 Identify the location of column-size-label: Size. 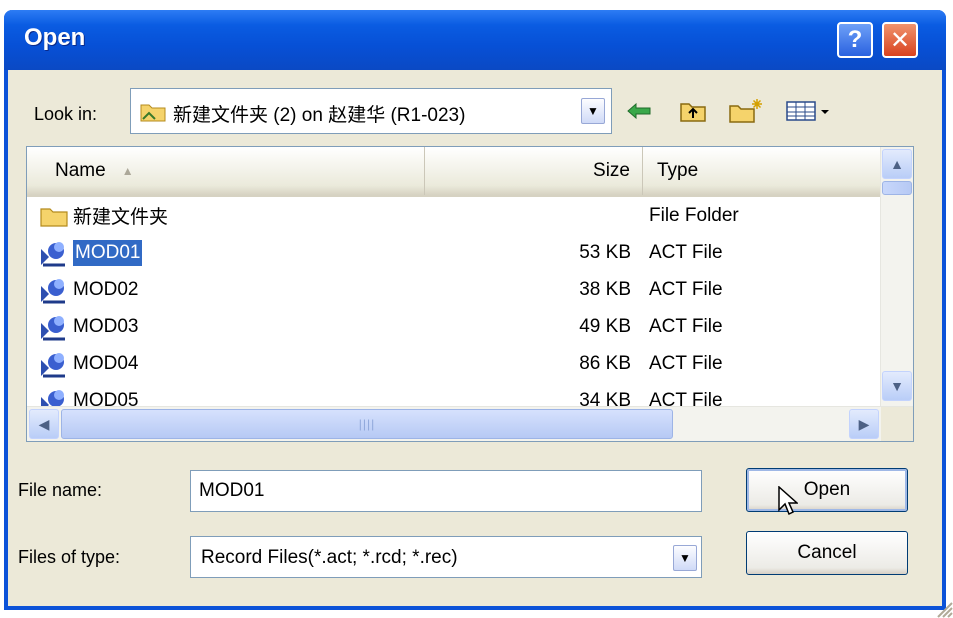
(611, 170).